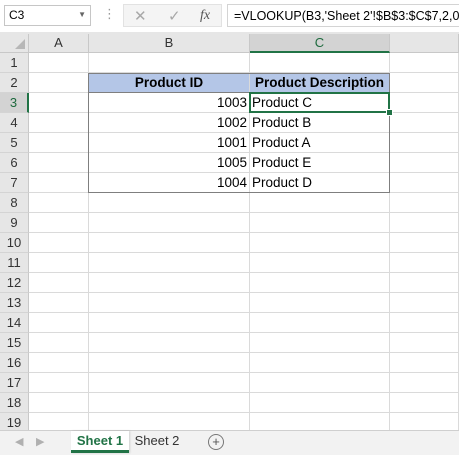 The image size is (459, 455). I want to click on cell-a11, so click(59, 263).